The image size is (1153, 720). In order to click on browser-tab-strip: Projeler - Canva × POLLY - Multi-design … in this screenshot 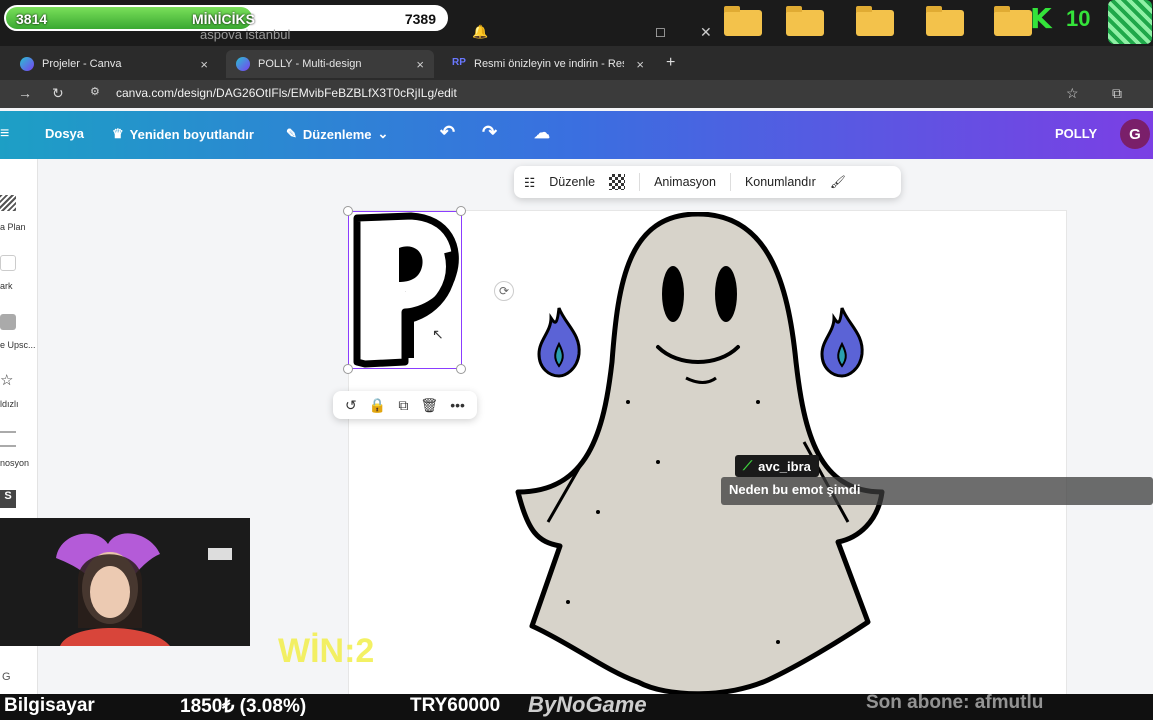, I will do `click(576, 63)`.